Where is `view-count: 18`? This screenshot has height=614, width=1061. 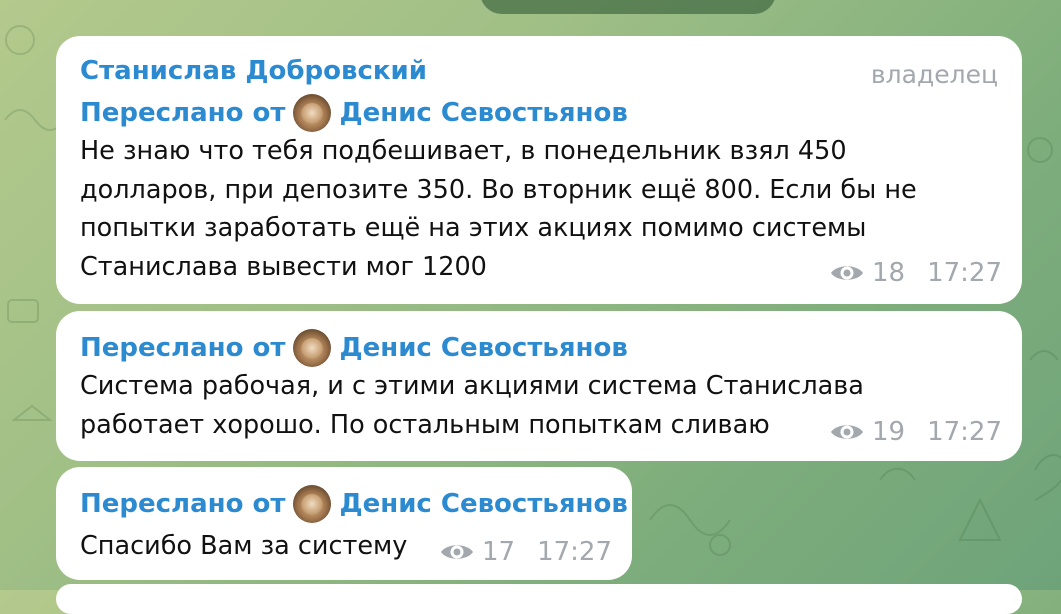 view-count: 18 is located at coordinates (888, 273).